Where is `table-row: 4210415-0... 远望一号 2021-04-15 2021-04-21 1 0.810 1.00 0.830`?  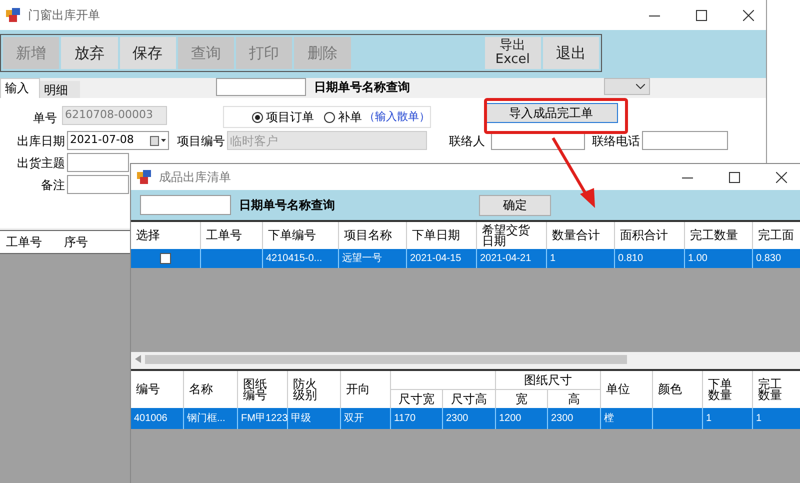 table-row: 4210415-0... 远望一号 2021-04-15 2021-04-21 1 0.810 1.00 0.830 is located at coordinates (465, 258).